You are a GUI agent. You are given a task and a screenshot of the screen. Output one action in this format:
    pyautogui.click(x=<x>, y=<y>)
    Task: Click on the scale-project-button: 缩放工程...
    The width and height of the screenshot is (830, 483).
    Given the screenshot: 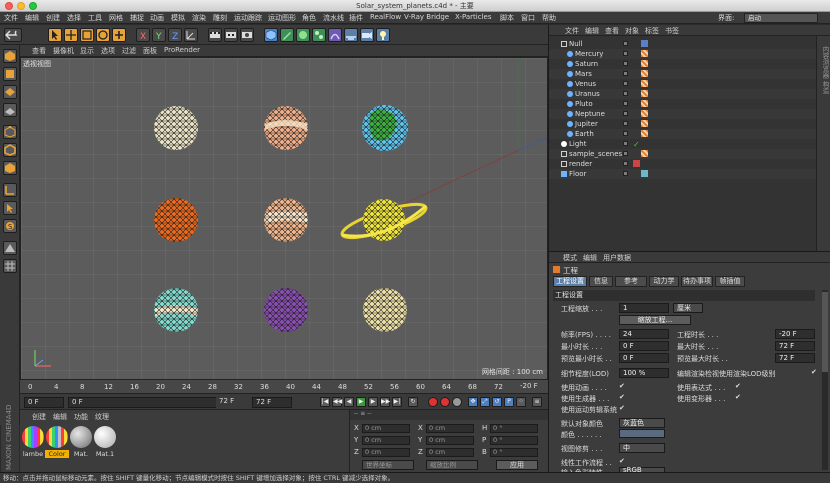 What is the action you would take?
    pyautogui.click(x=655, y=320)
    